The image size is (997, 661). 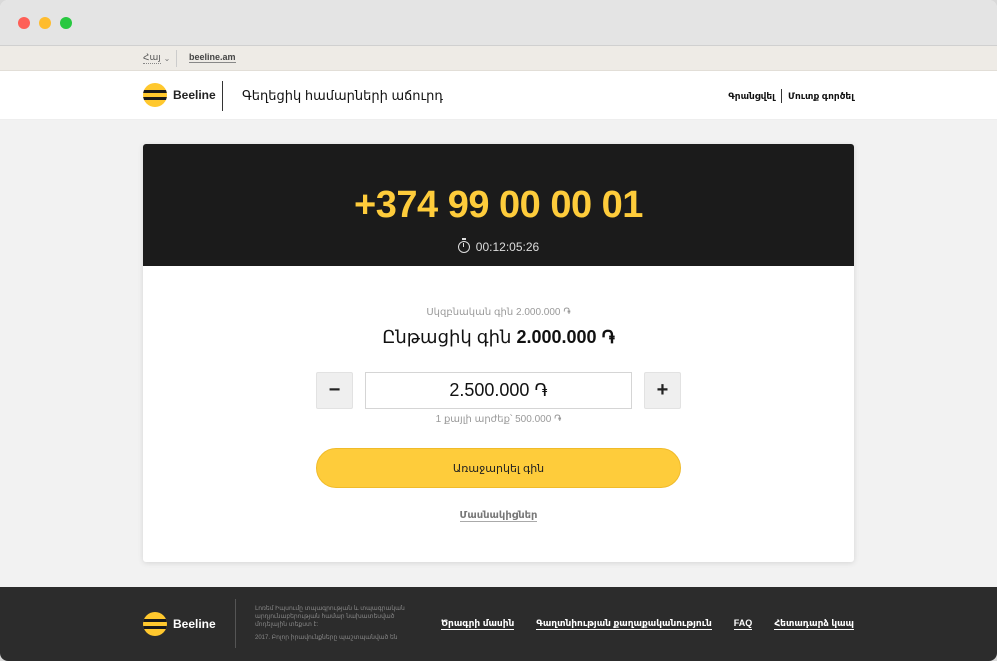 I want to click on current-price: Ընթացիկ գին 2.000.000 ֏, so click(x=498, y=337).